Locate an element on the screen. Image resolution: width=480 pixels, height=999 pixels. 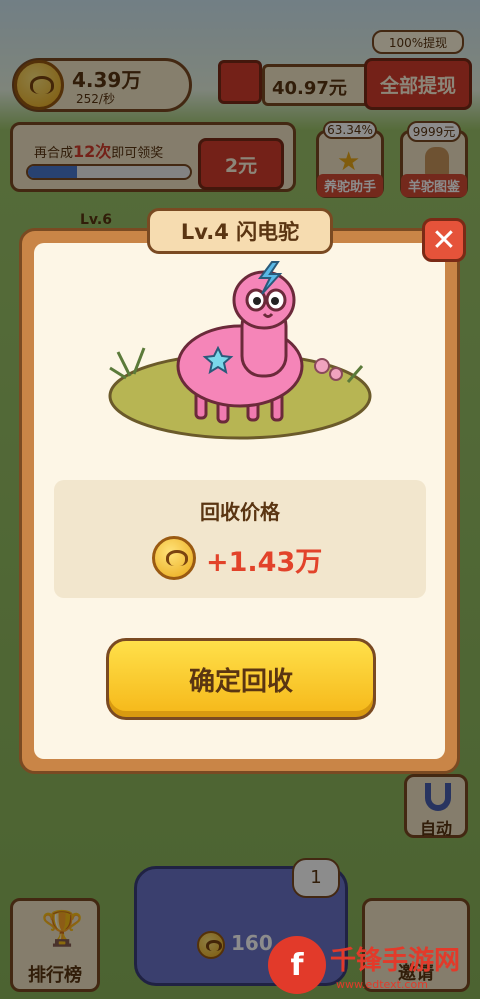
alpaca-illustration is located at coordinates (240, 350).